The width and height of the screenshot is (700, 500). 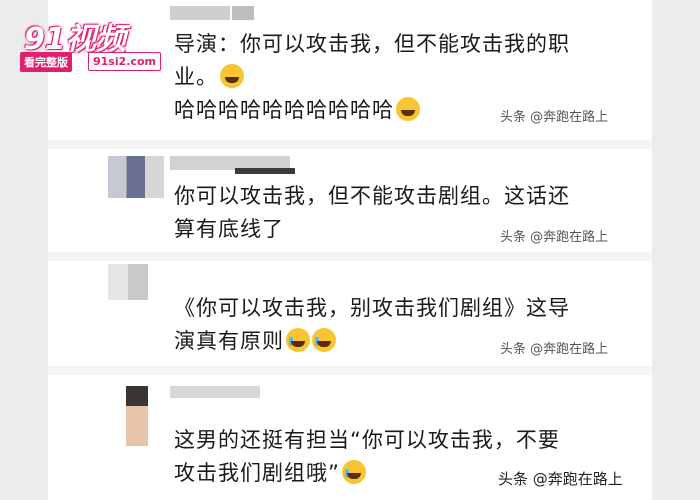 What do you see at coordinates (229, 341) in the screenshot?
I see `comment-3-line-2-text: 演真有原则` at bounding box center [229, 341].